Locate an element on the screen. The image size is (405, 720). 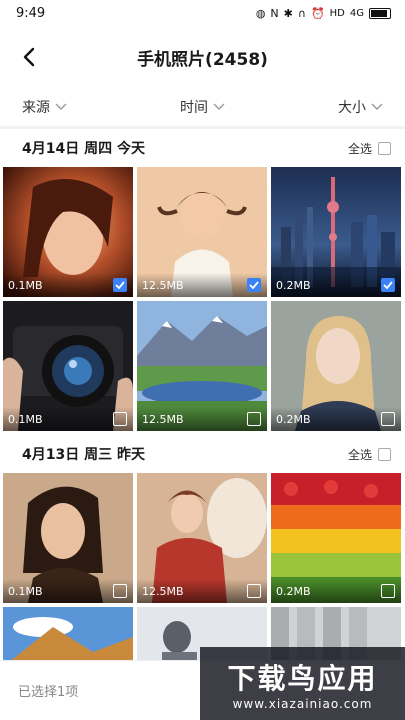
watermark-url: www.xiazainiao.com is located at coordinates (302, 703).